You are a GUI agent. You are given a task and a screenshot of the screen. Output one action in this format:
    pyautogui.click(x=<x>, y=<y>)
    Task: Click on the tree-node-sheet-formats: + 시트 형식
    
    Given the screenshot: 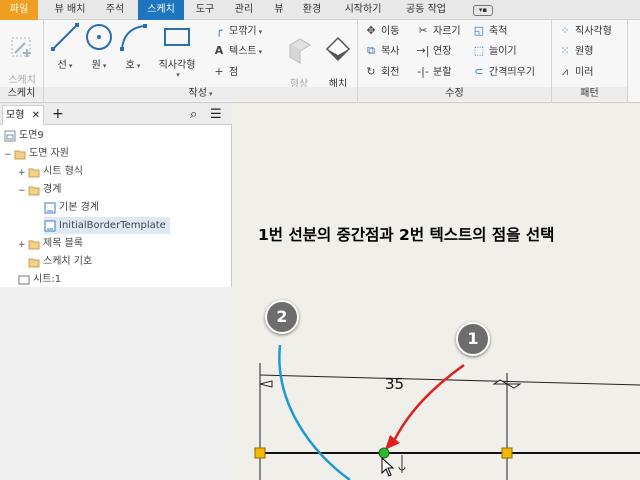 What is the action you would take?
    pyautogui.click(x=50, y=171)
    